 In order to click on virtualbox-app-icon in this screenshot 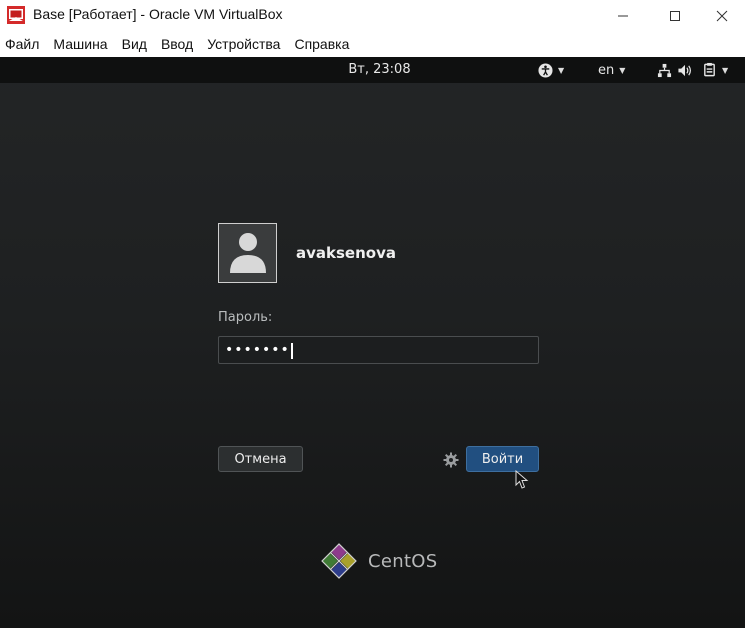, I will do `click(16, 15)`.